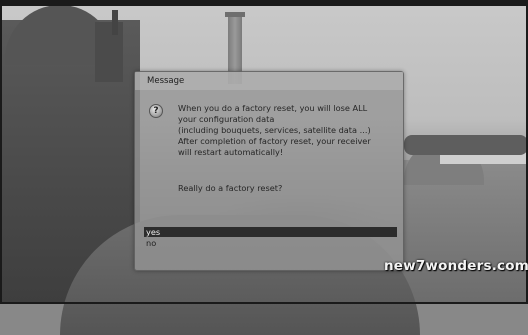 The image size is (528, 335). Describe the element at coordinates (109, 52) in the screenshot. I see `turret-left` at that location.